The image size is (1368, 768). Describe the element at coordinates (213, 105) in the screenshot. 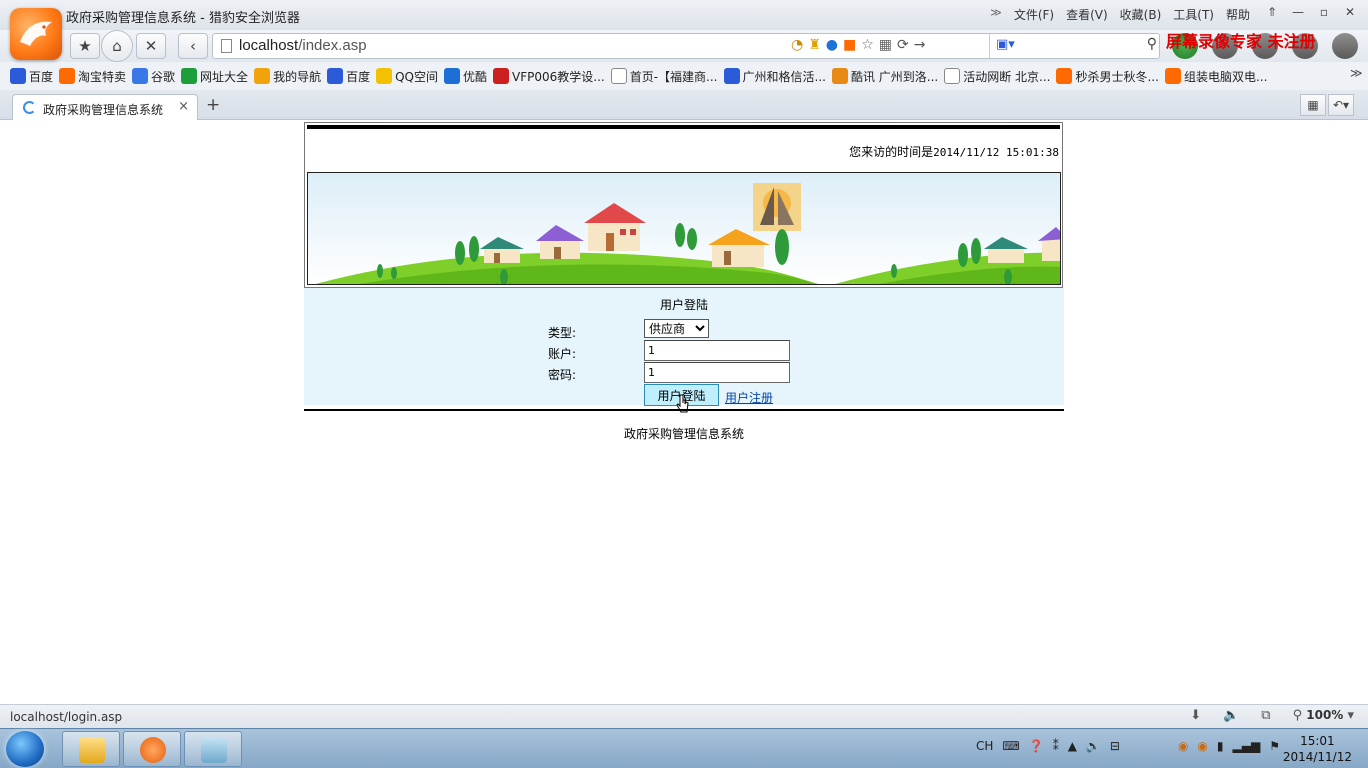

I see `new-tab-button: +` at that location.